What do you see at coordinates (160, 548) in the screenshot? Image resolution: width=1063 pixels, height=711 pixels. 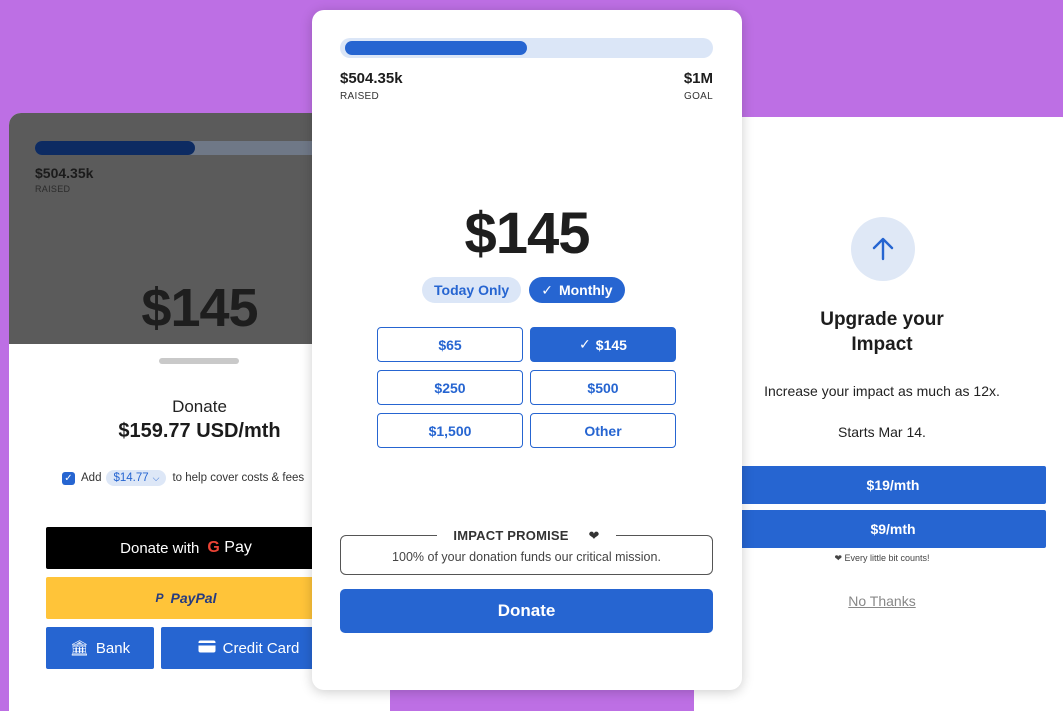 I see `gpay-label: Donate with` at bounding box center [160, 548].